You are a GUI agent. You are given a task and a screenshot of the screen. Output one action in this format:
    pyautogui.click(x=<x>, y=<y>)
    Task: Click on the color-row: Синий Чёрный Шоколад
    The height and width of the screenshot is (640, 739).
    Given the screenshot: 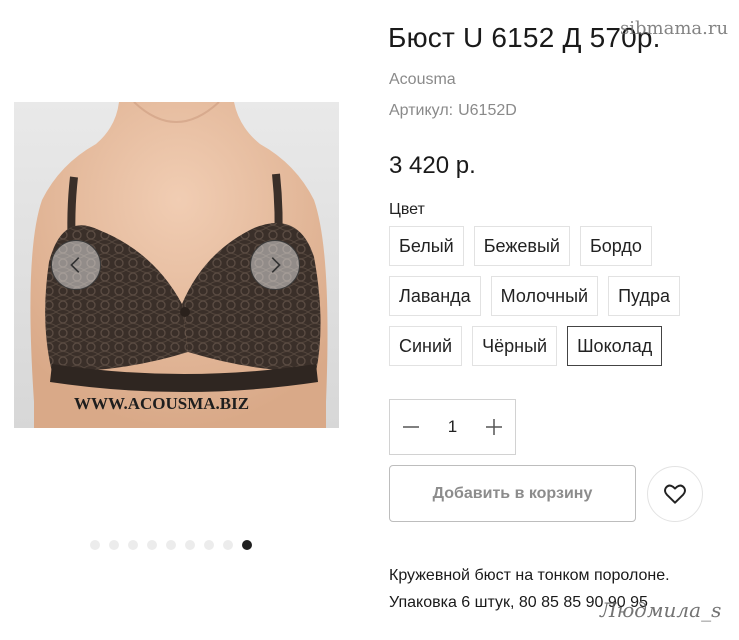 What is the action you would take?
    pyautogui.click(x=539, y=346)
    